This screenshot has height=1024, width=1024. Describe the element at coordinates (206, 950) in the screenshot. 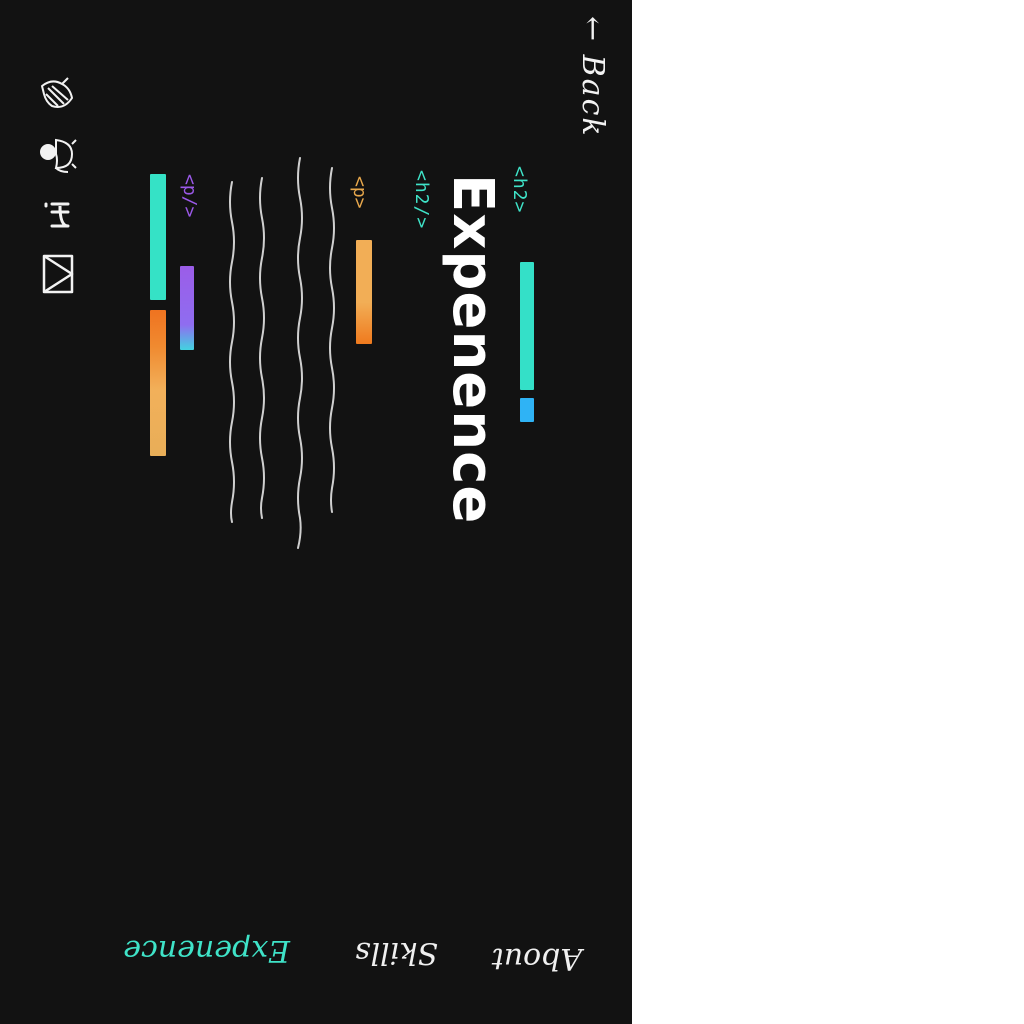

I see `nav-experience: Expenence` at that location.